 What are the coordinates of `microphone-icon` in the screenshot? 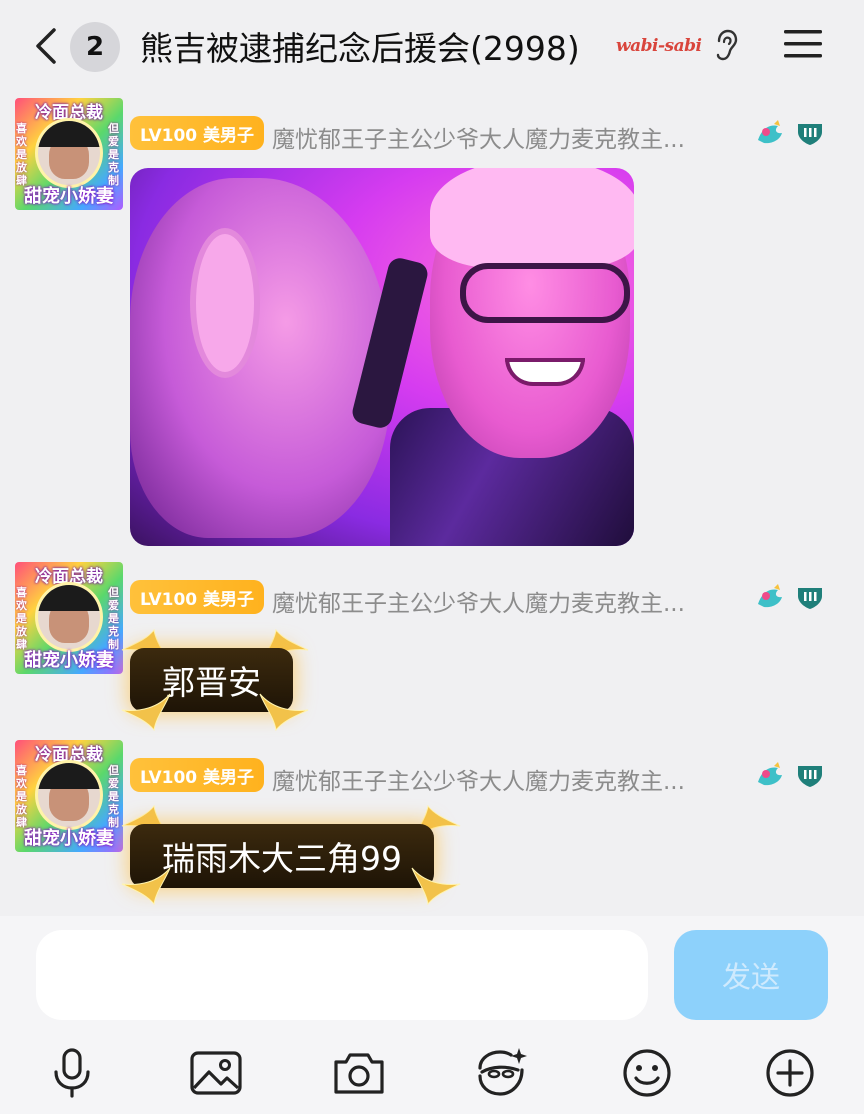 It's located at (72, 1073).